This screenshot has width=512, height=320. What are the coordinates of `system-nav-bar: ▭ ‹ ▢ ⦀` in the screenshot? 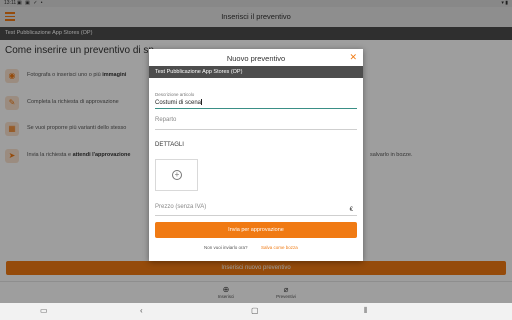 It's located at (256, 311).